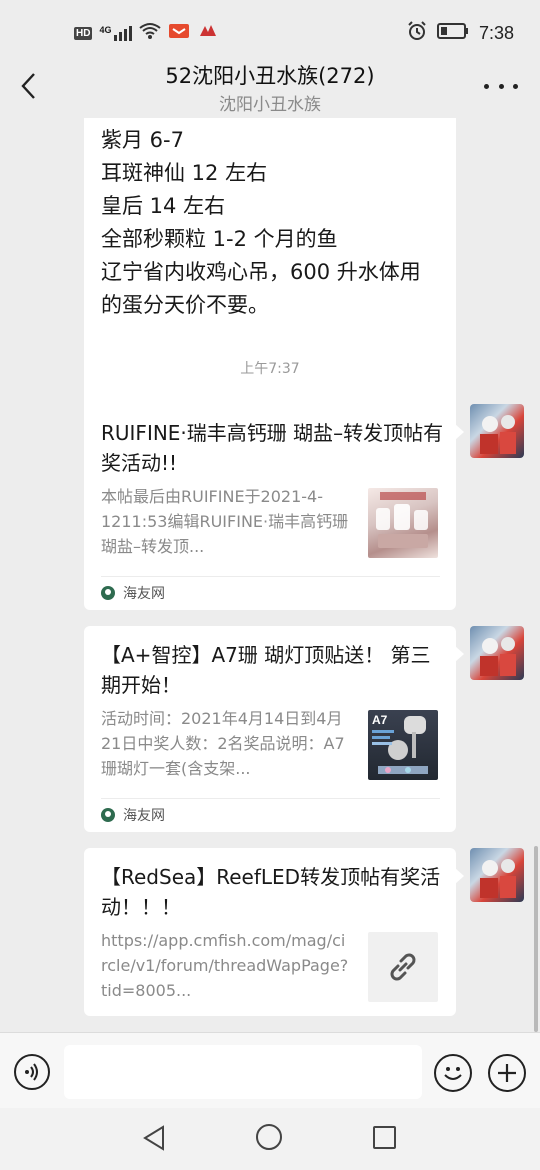  I want to click on message-timestamp: 上午7:37, so click(270, 369).